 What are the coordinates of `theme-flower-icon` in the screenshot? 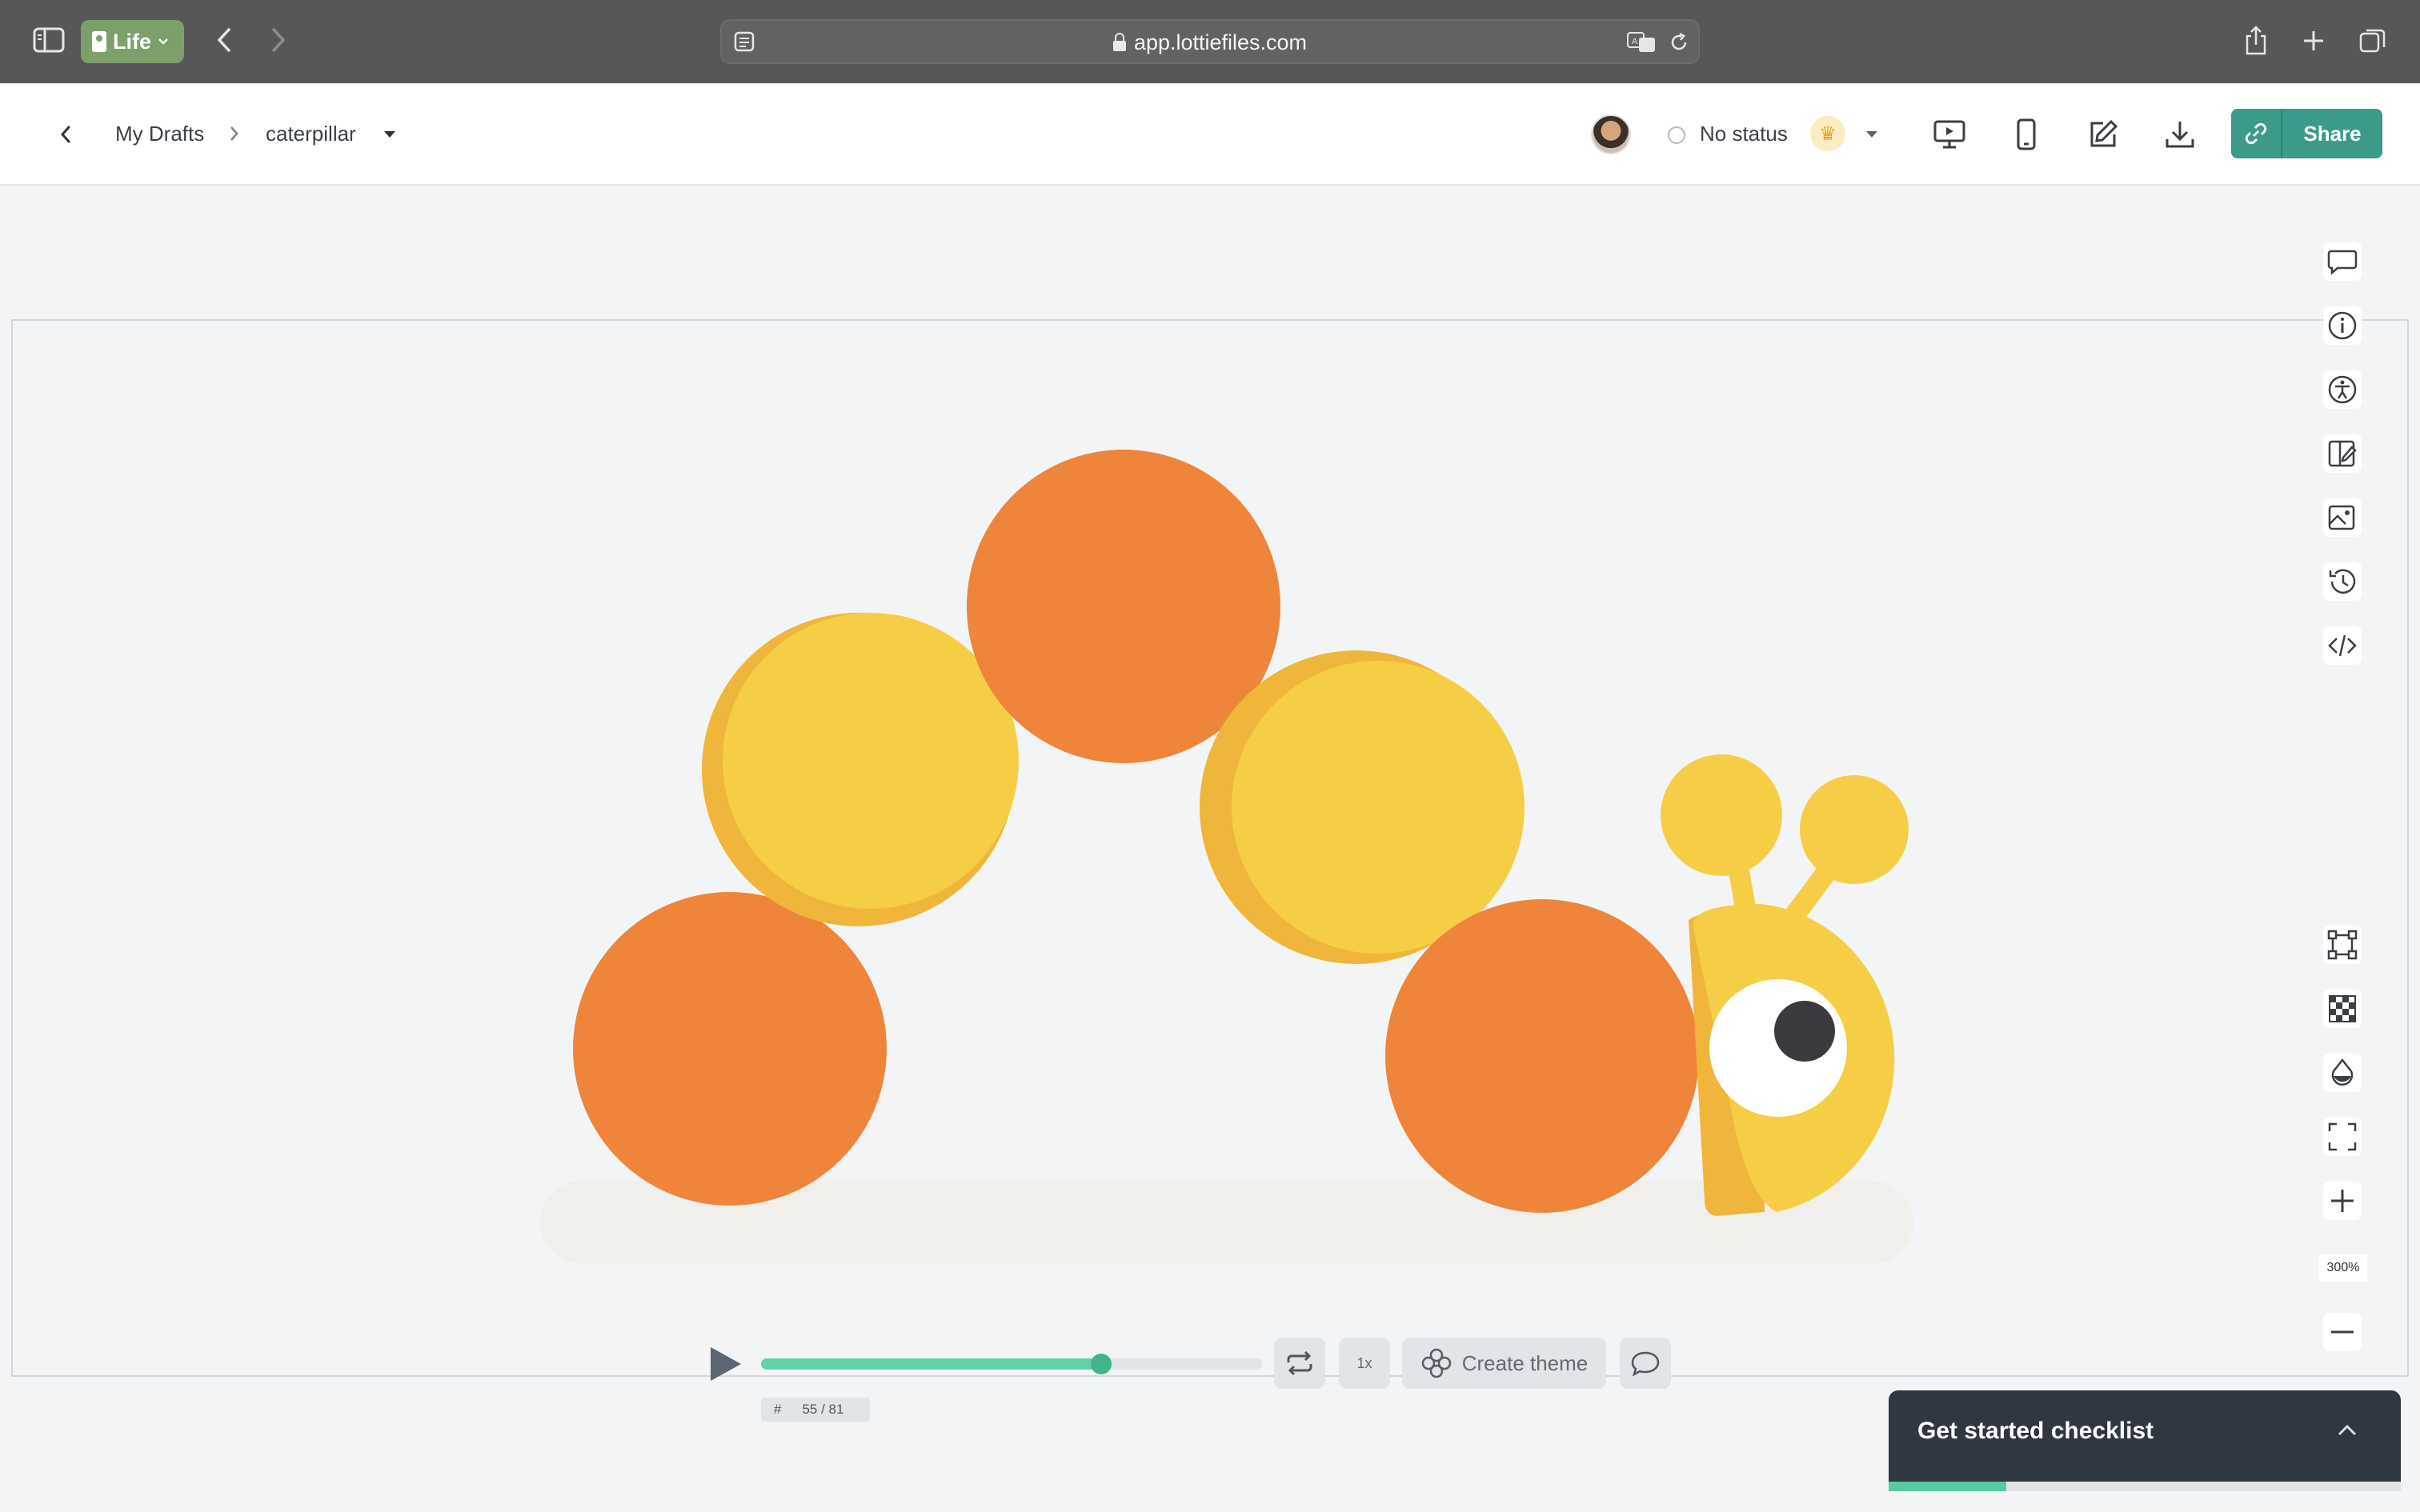 It's located at (1436, 1363).